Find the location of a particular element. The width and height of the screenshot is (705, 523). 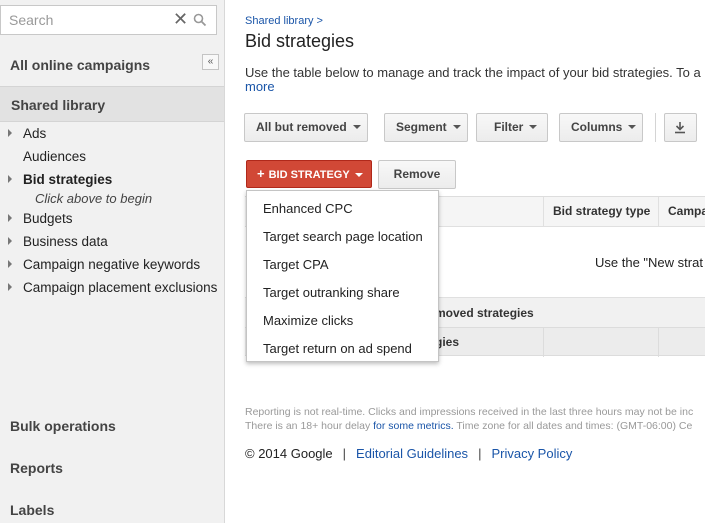

tree-item-bid-strategies: Bid strategies is located at coordinates (112, 181).